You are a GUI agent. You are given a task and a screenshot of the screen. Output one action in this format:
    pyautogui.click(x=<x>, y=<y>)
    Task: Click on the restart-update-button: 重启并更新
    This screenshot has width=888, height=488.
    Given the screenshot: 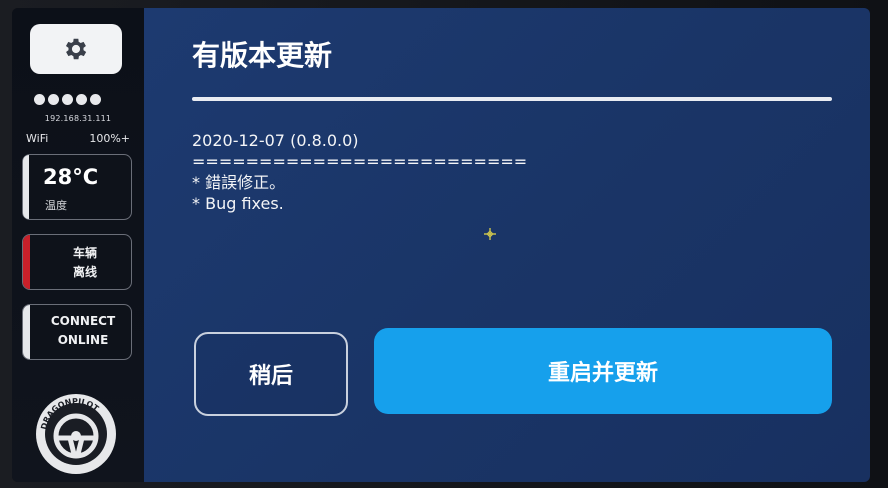 What is the action you would take?
    pyautogui.click(x=603, y=371)
    